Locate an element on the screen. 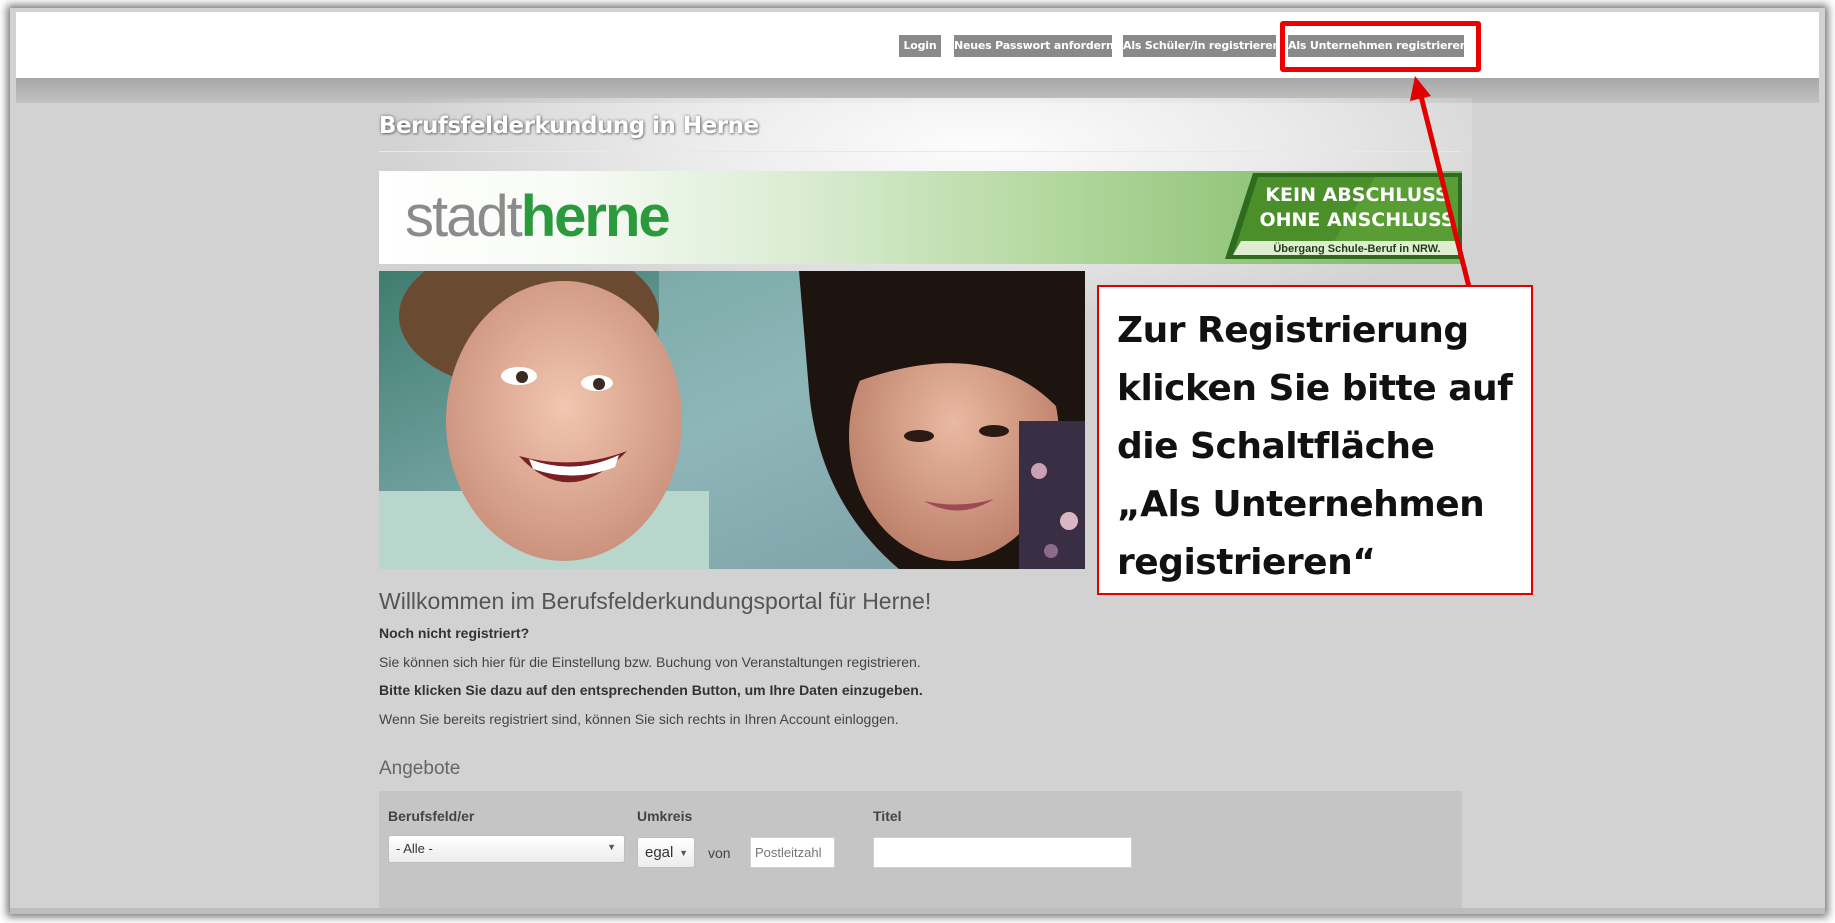  radius-select: egal ▼ is located at coordinates (666, 852).